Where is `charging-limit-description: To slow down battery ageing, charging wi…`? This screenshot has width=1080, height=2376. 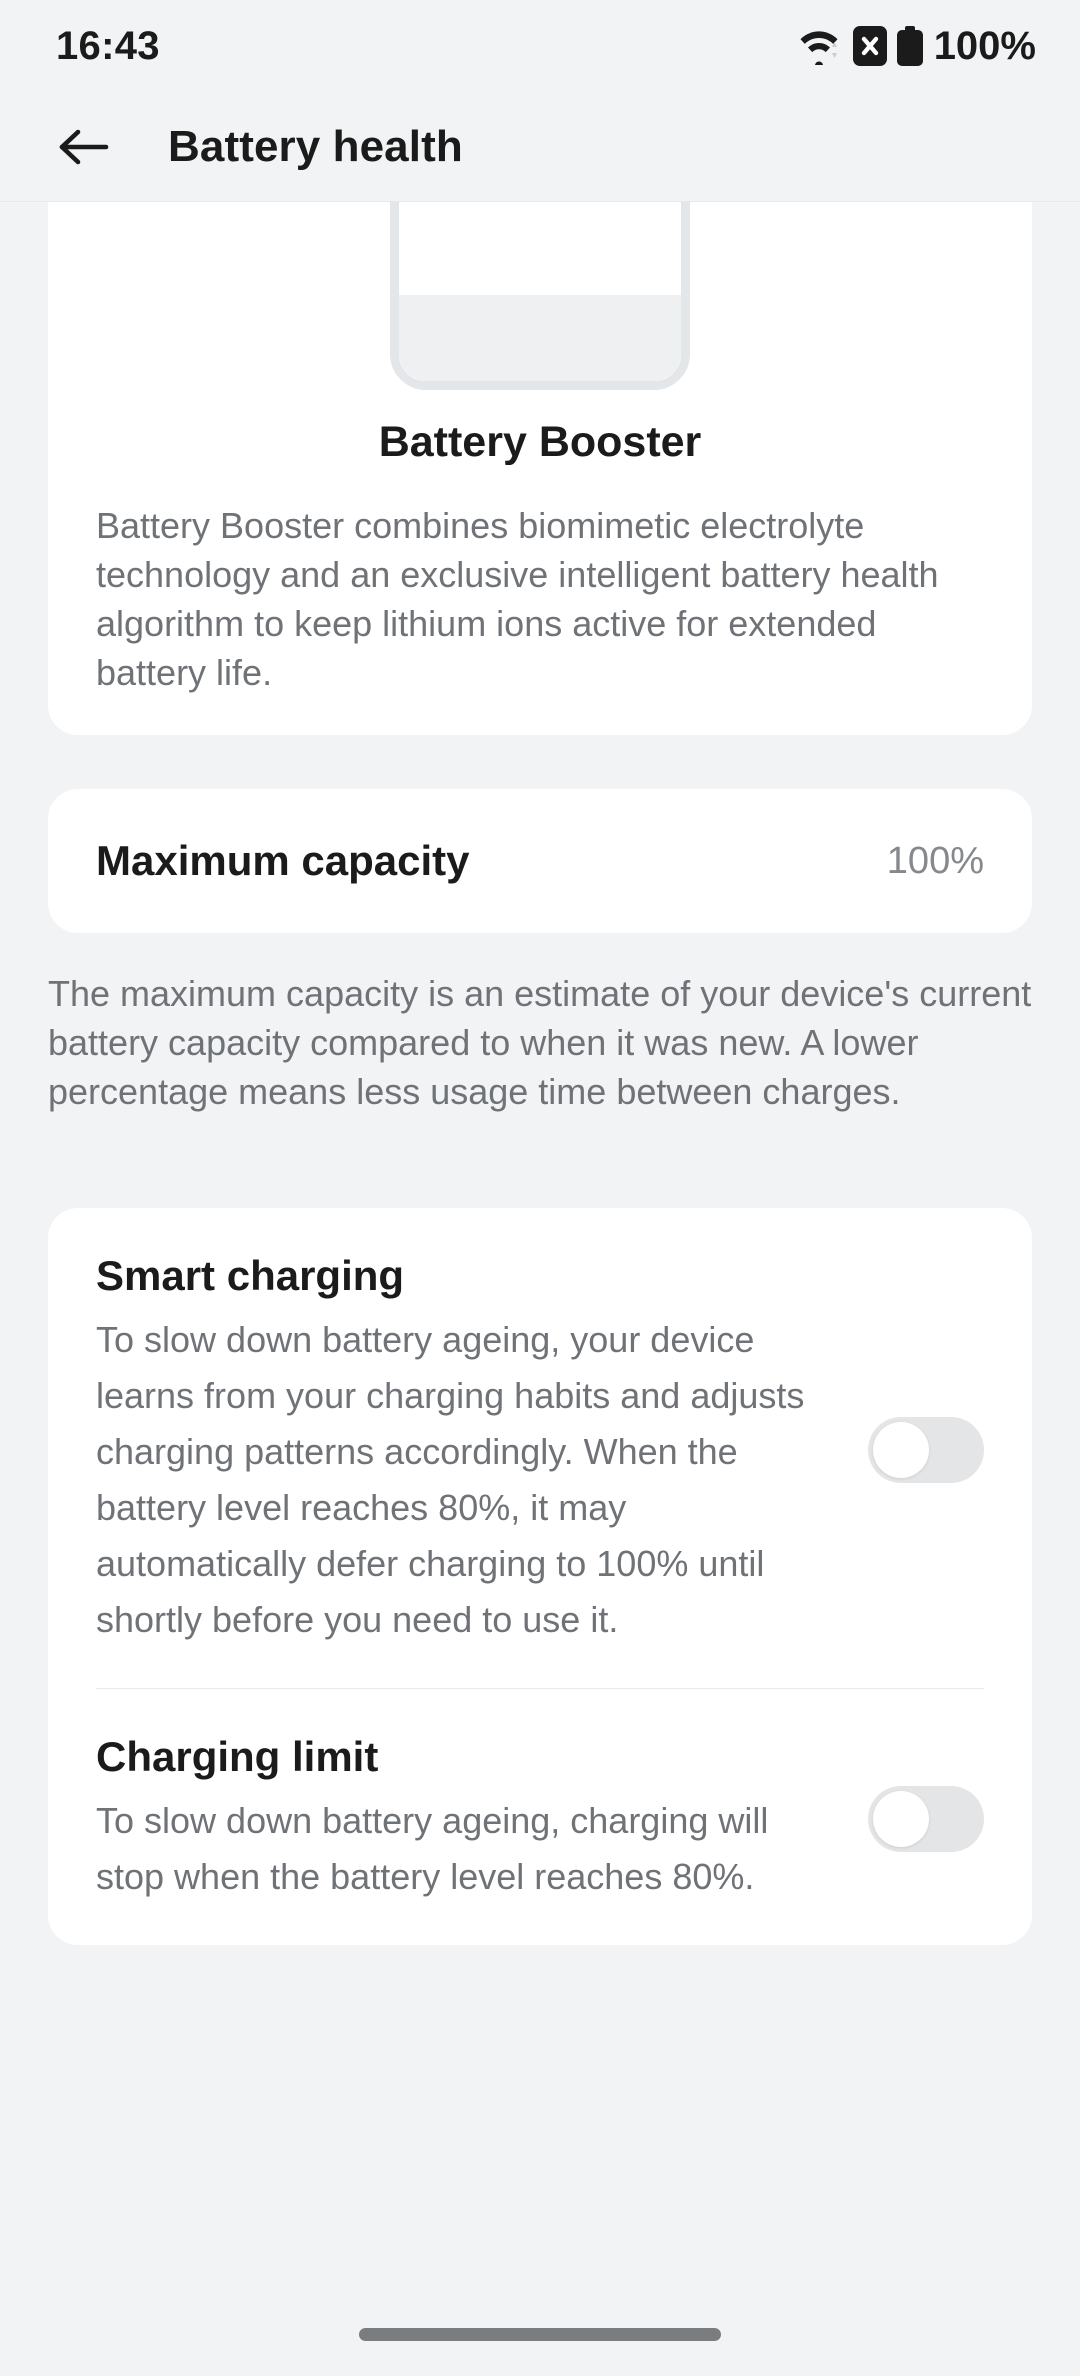
charging-limit-description: To slow down battery ageing, charging wi… is located at coordinates (432, 1848).